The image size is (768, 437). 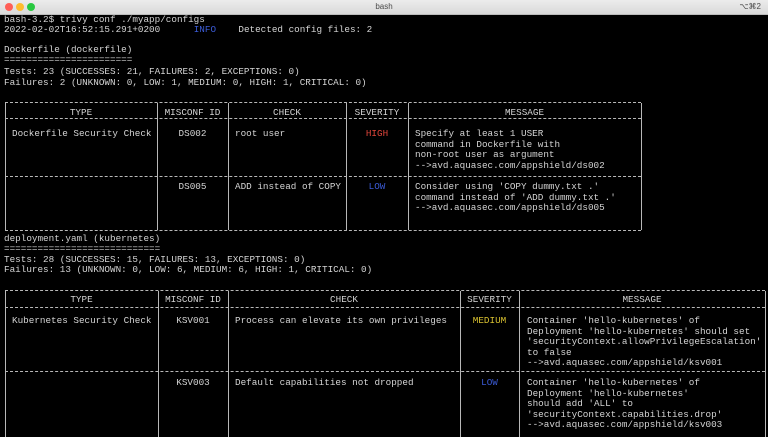 What do you see at coordinates (82, 133) in the screenshot?
I see `type-cell: Dockerfile Security Check` at bounding box center [82, 133].